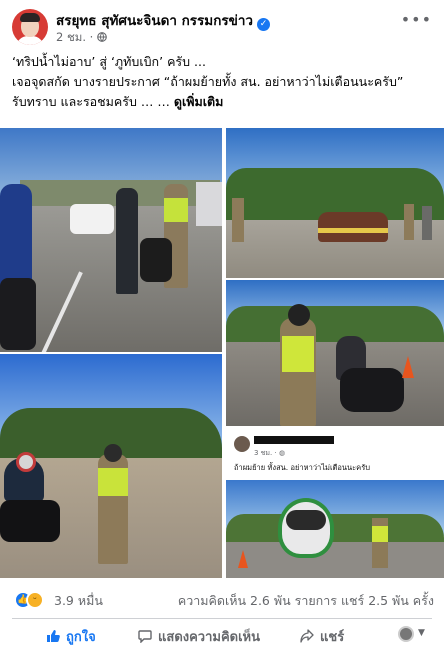 This screenshot has height=648, width=444. I want to click on comment-count: ความคิดเห็น 2.6 พัน รายการ, so click(257, 600).